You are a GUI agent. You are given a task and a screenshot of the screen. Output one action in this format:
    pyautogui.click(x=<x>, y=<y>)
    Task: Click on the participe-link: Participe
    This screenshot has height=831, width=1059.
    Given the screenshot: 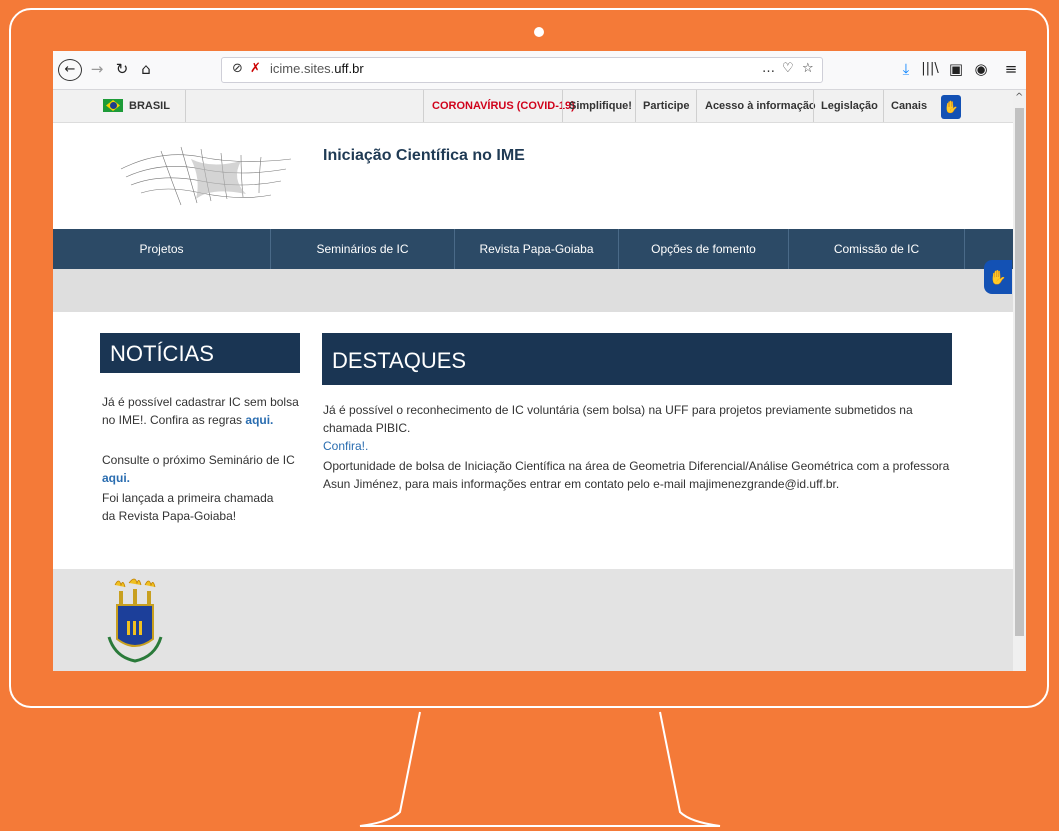 What is the action you would take?
    pyautogui.click(x=666, y=106)
    